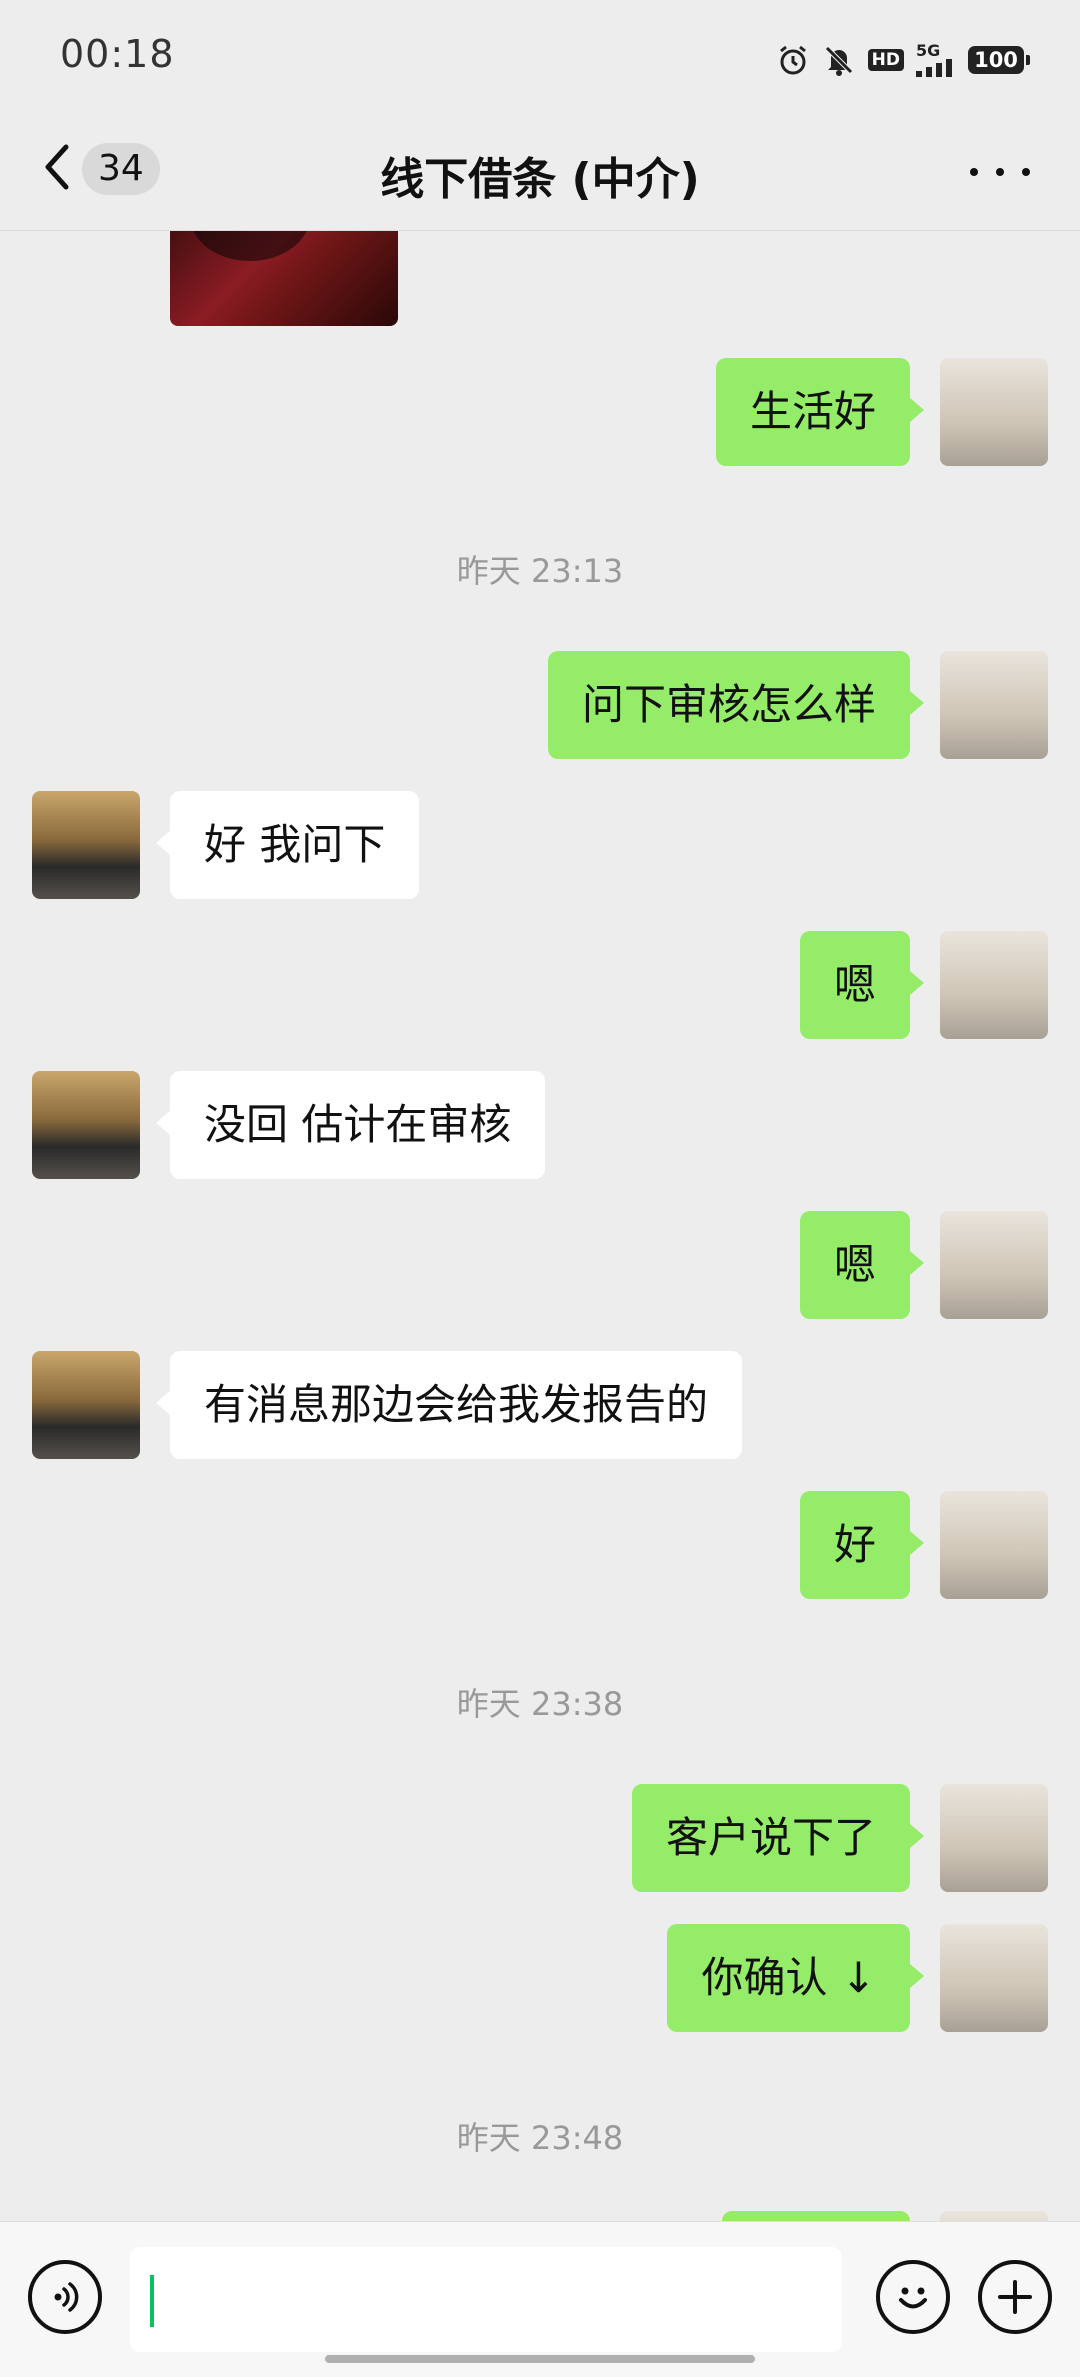 This screenshot has width=1080, height=2377. What do you see at coordinates (540, 1838) in the screenshot?
I see `message-row: 客户说下了` at bounding box center [540, 1838].